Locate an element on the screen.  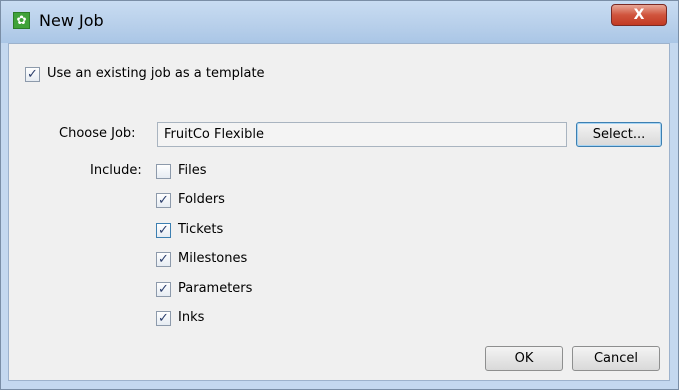
include-folders-label: Folders is located at coordinates (201, 199).